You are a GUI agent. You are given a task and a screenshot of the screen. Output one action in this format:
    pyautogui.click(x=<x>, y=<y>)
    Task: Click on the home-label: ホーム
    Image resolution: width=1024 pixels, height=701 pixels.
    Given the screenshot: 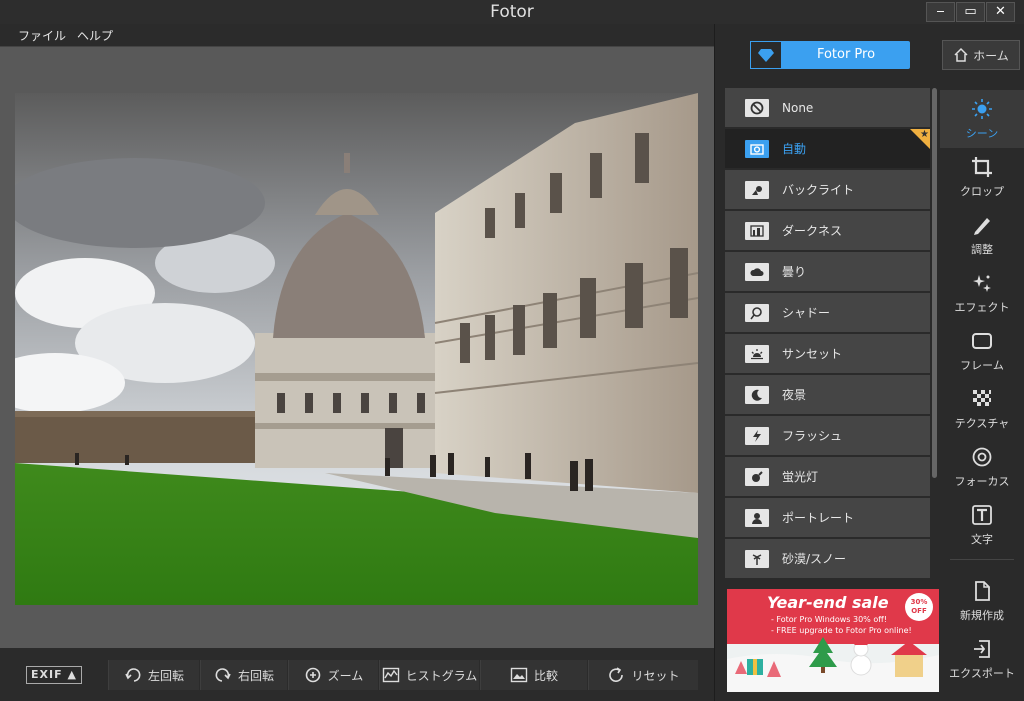 What is the action you would take?
    pyautogui.click(x=991, y=55)
    